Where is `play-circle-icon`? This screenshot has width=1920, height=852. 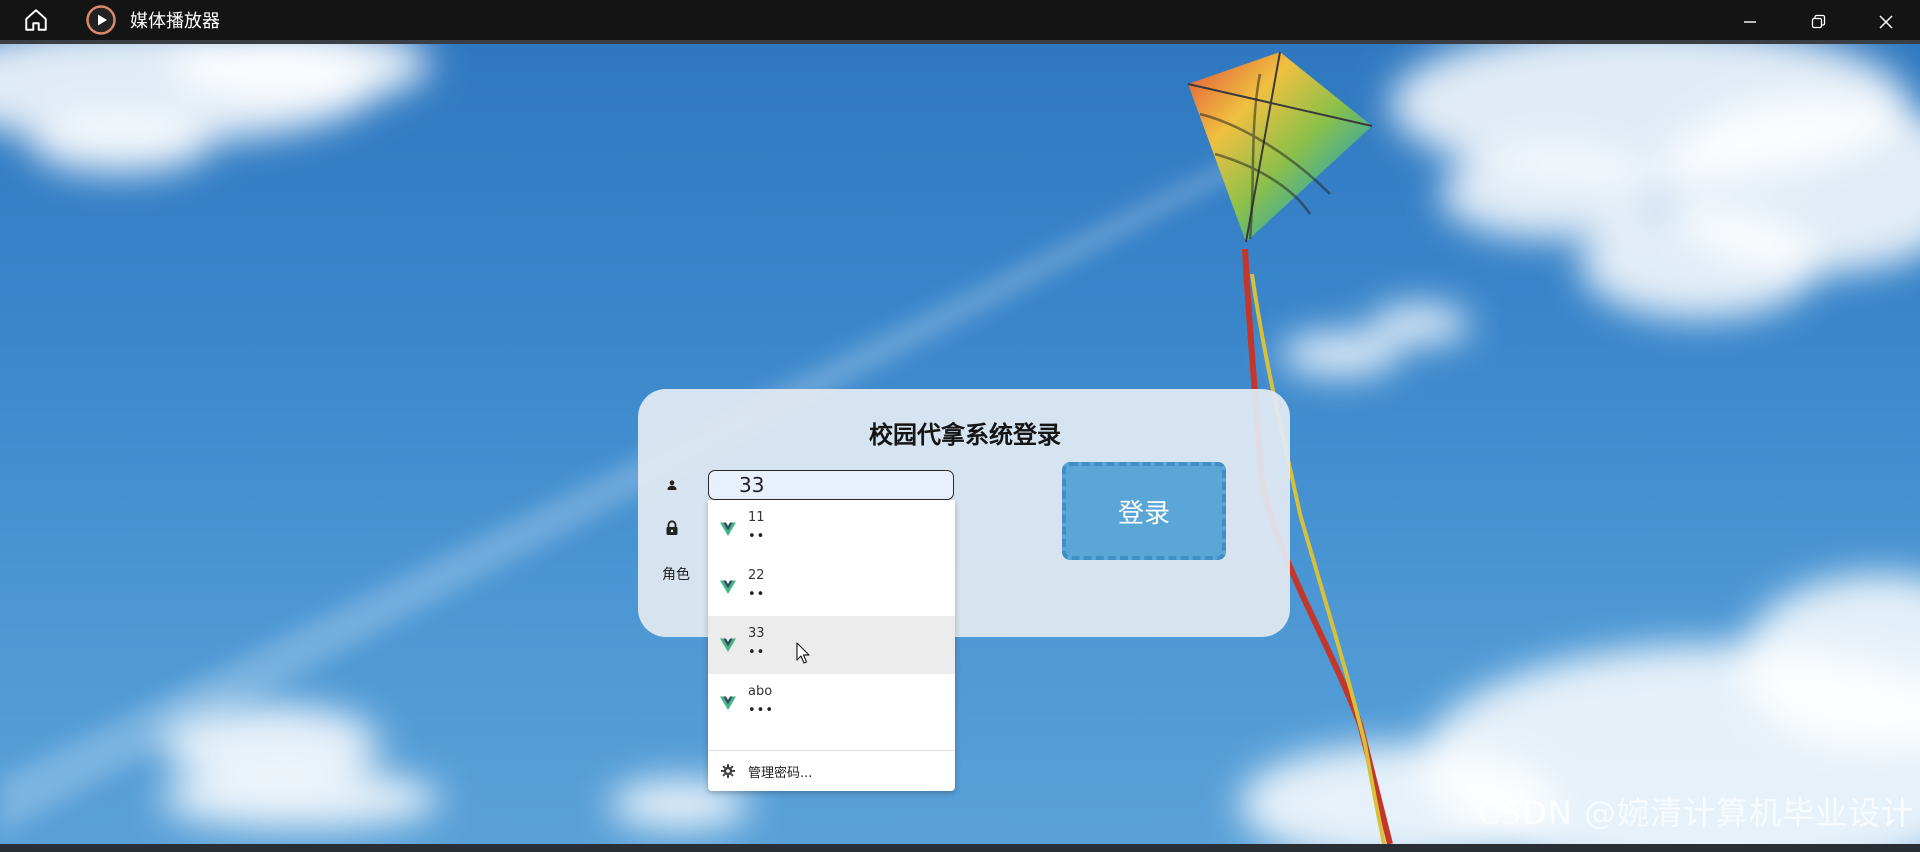 play-circle-icon is located at coordinates (101, 20).